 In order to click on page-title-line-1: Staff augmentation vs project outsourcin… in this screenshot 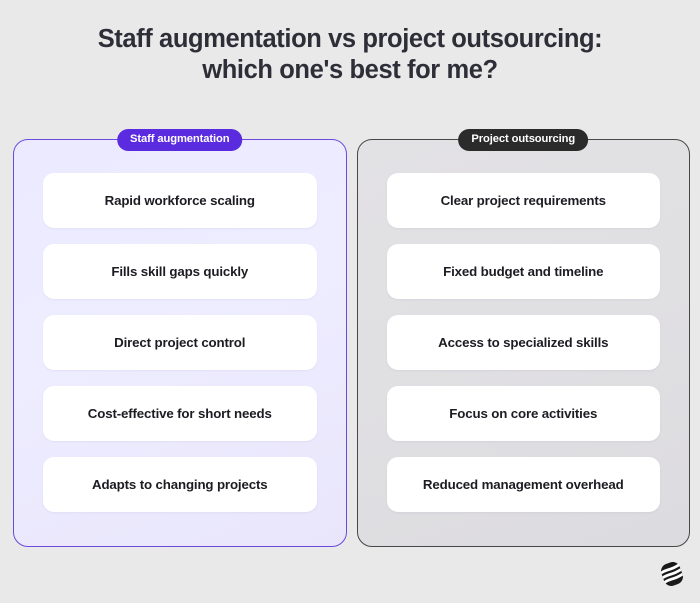, I will do `click(350, 39)`.